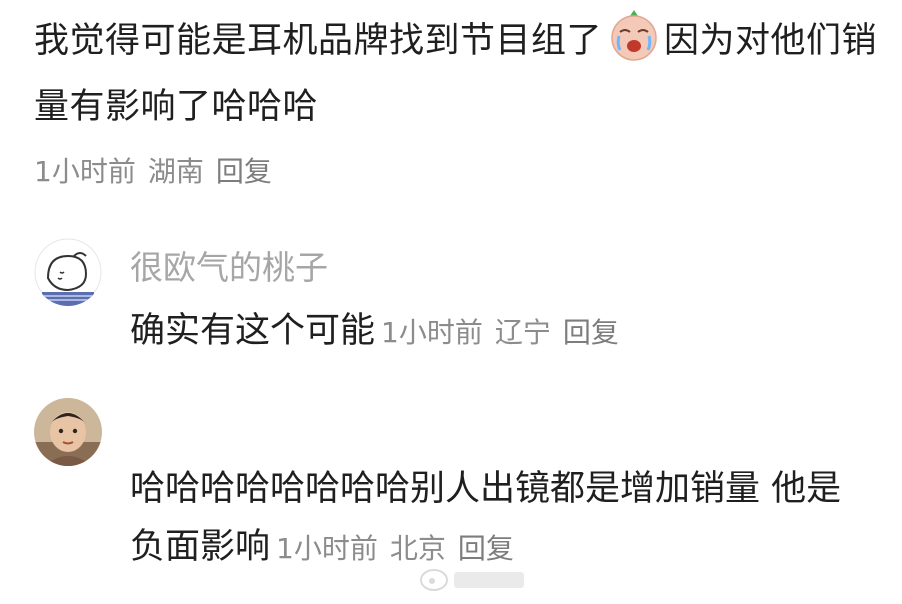 The width and height of the screenshot is (902, 604). Describe the element at coordinates (318, 41) in the screenshot. I see `top-comment-text-part1: 我觉得可能是耳机品牌找到节目组了` at that location.